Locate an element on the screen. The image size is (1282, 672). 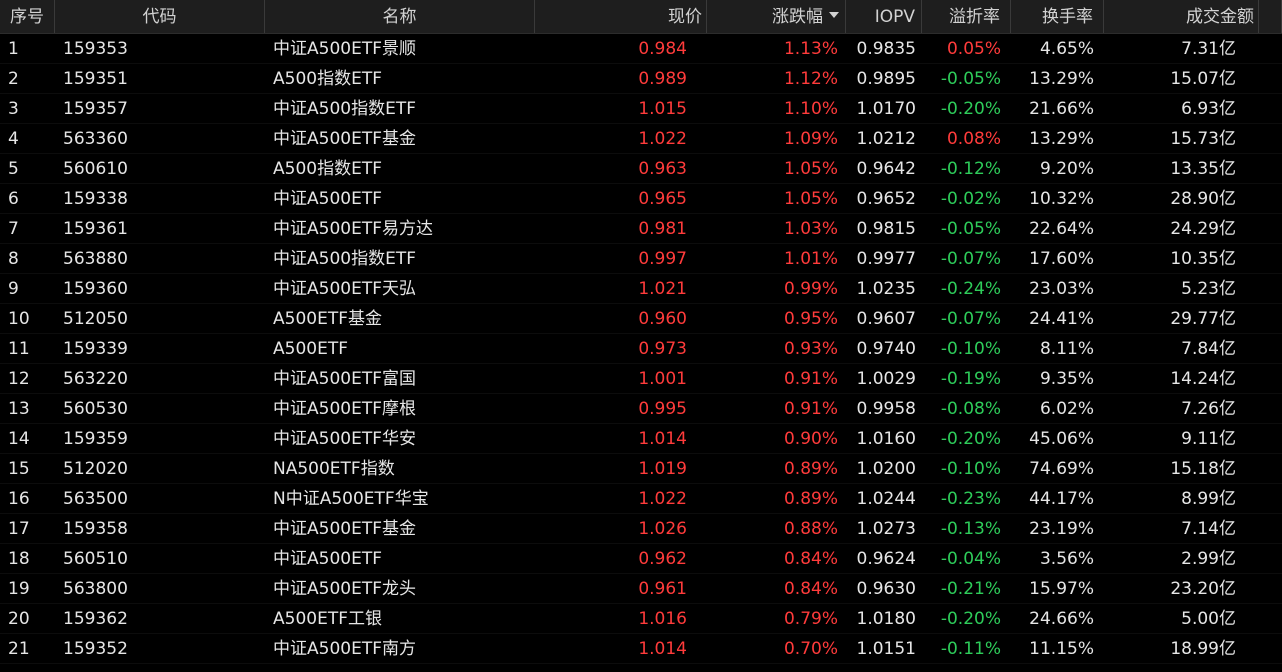
column-header-amount: 成交金额 is located at coordinates (1181, 16).